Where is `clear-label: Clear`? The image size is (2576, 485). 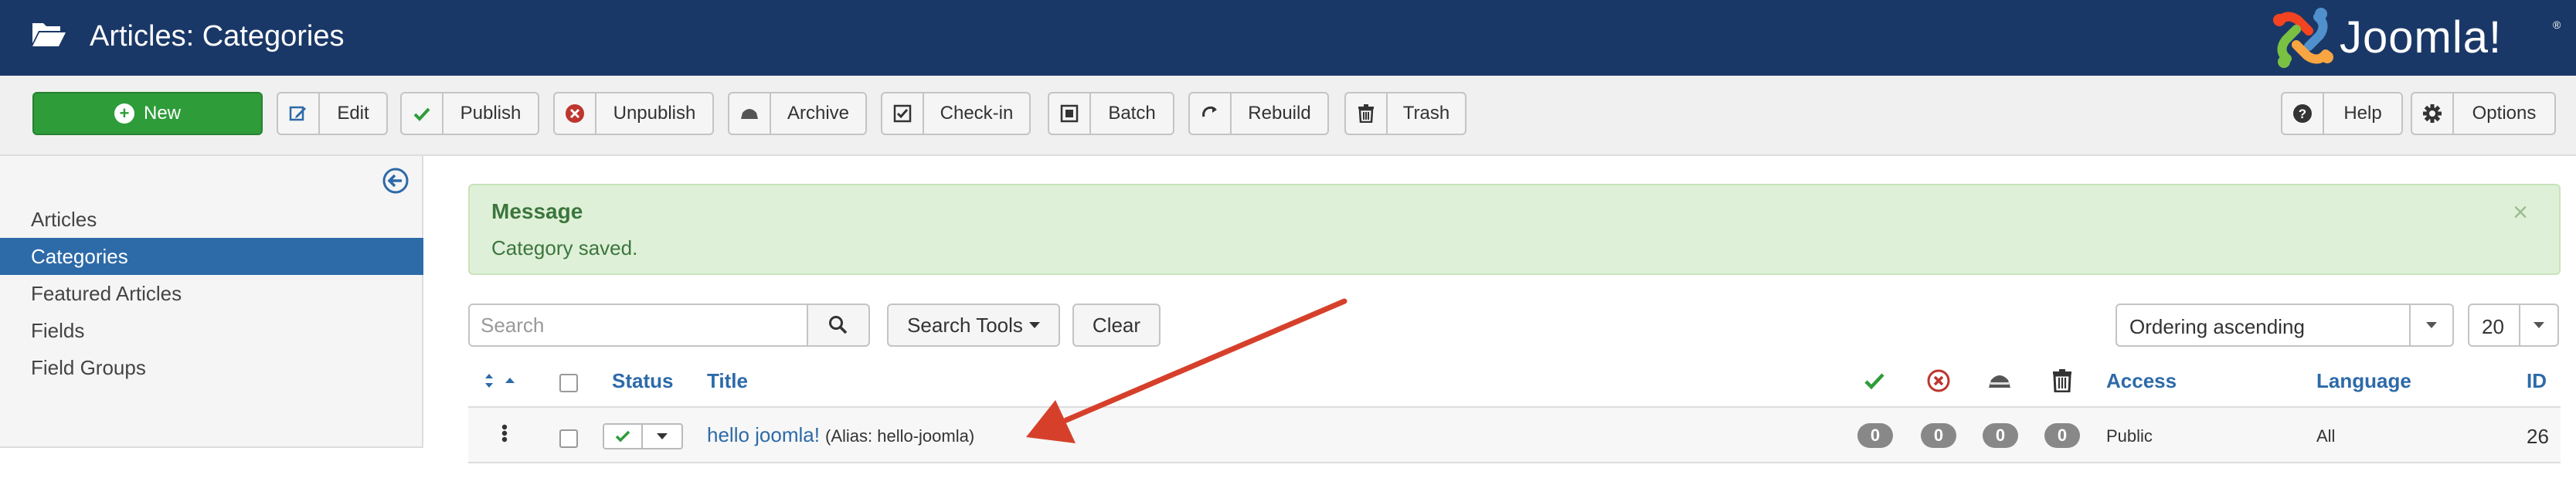
clear-label: Clear is located at coordinates (1116, 325).